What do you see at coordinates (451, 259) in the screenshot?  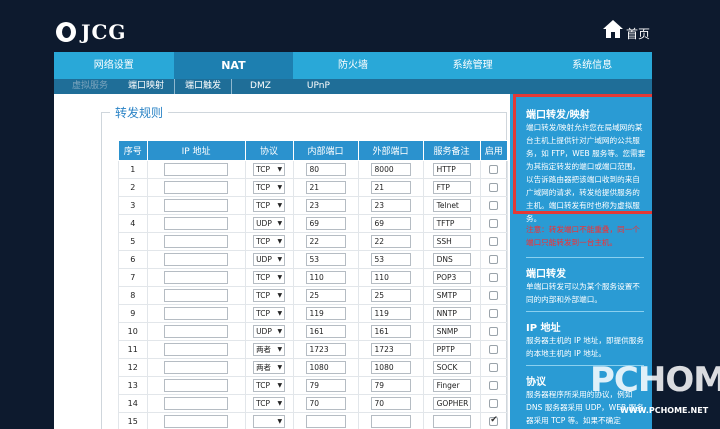 I see `service-input: DNS` at bounding box center [451, 259].